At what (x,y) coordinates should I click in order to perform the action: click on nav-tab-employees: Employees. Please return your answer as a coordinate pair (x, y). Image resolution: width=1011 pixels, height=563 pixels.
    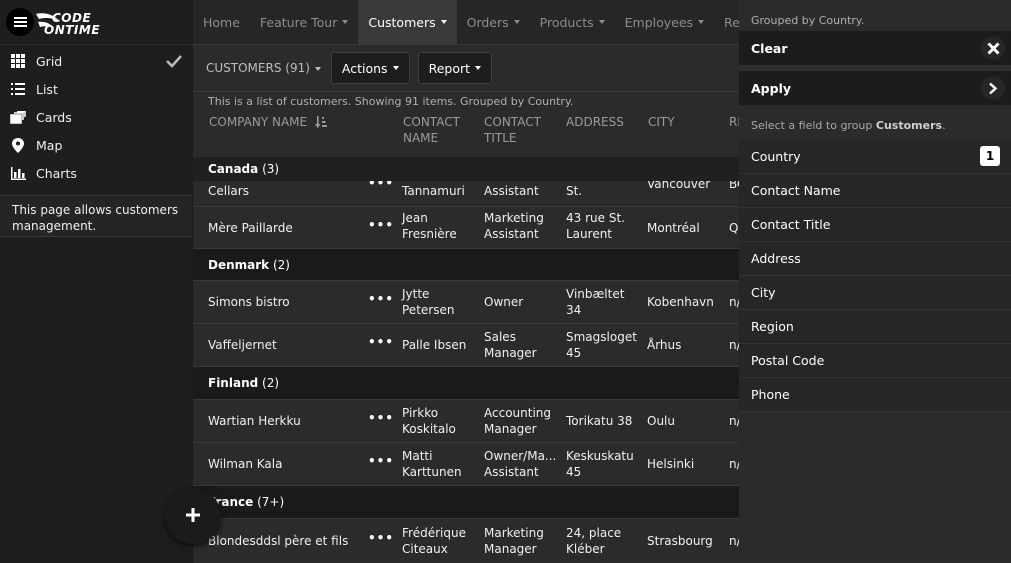
    Looking at the image, I should click on (664, 22).